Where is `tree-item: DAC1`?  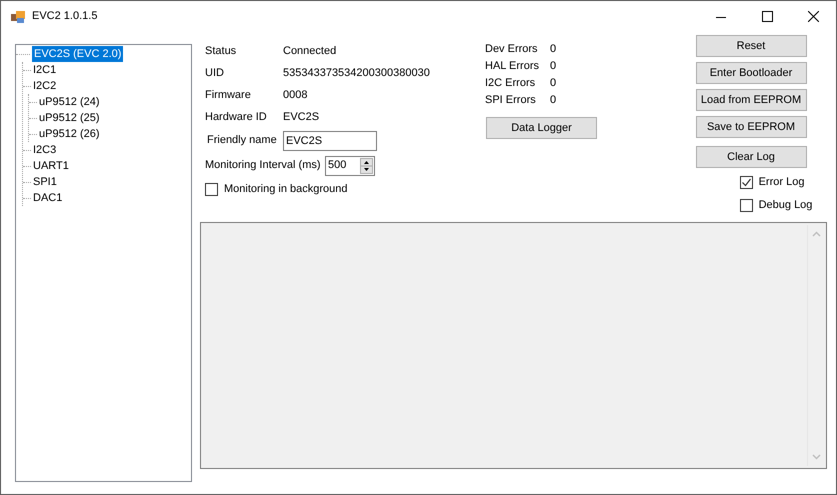
tree-item: DAC1 is located at coordinates (47, 198).